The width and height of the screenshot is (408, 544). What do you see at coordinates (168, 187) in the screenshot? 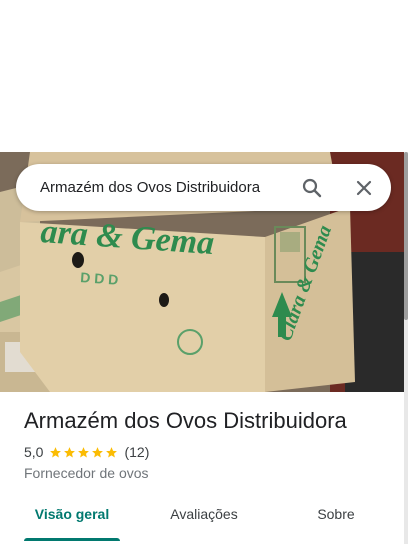
I see `search-query: Armazém dos Ovos Distribuidora` at bounding box center [168, 187].